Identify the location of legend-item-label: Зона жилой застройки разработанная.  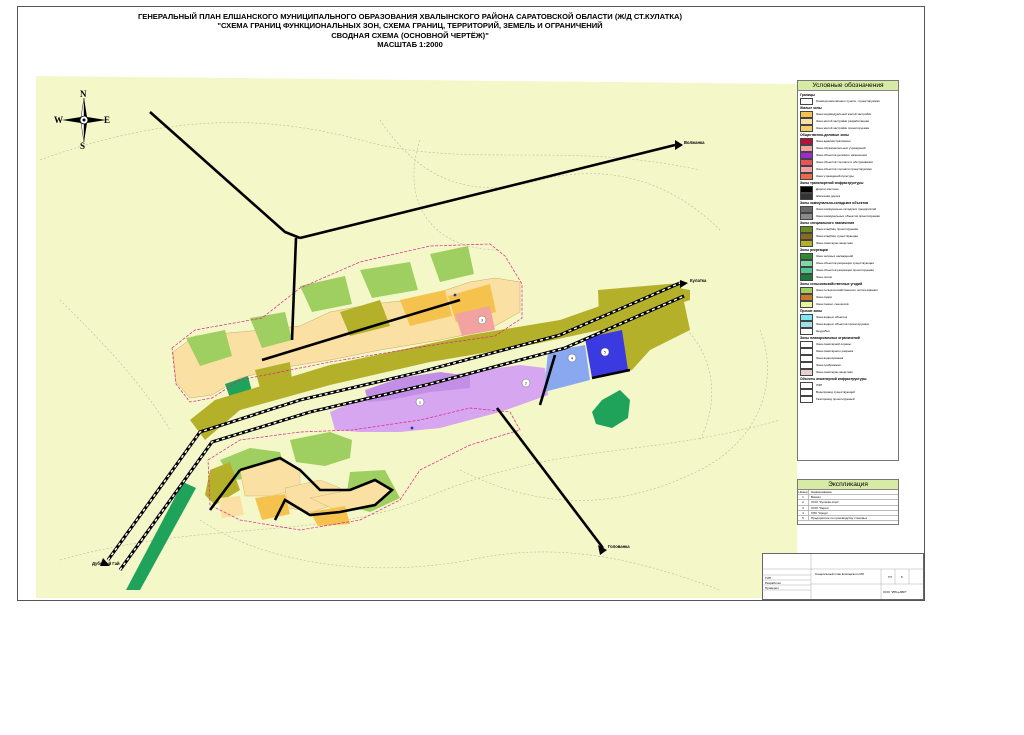
(842, 121).